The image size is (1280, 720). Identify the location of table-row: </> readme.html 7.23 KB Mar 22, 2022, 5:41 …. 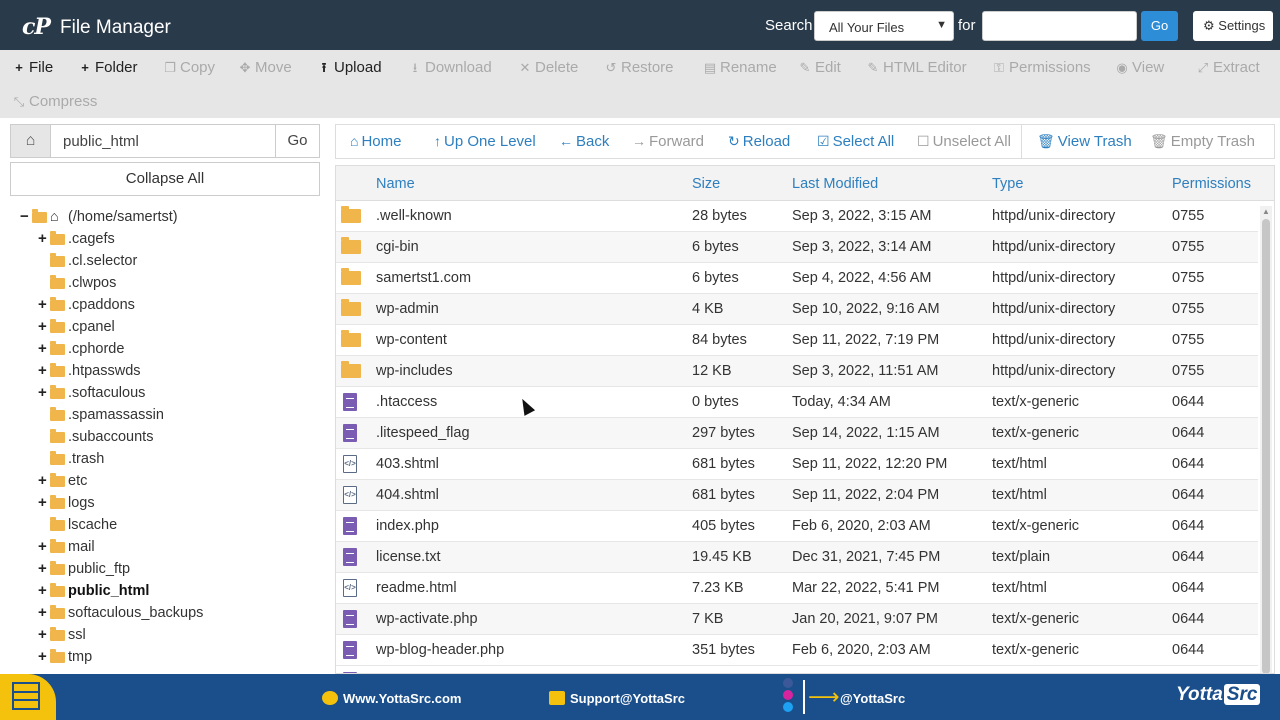
(797, 588).